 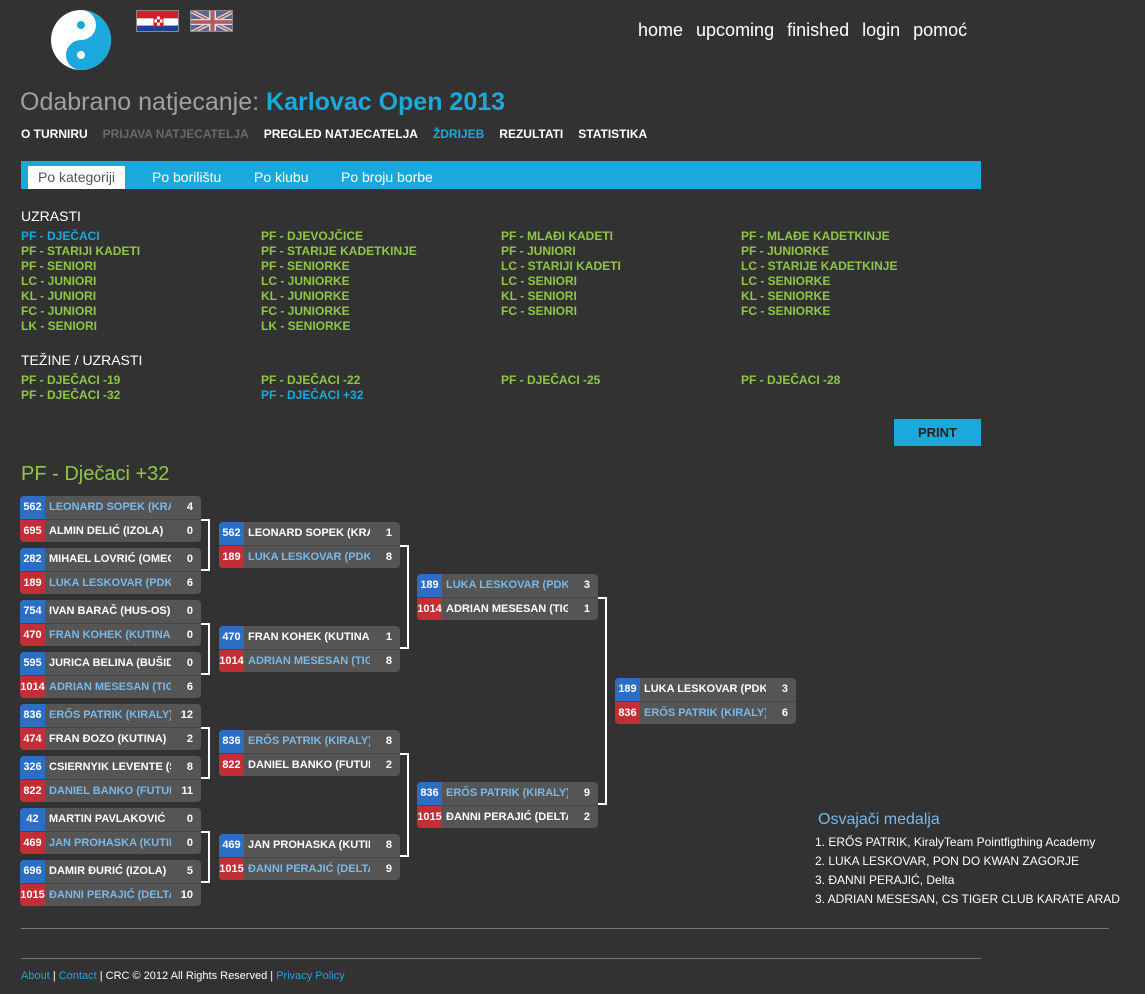 I want to click on blue-competitor: 595JURICA BELINA (BUŠIDO) 0, so click(x=110, y=663).